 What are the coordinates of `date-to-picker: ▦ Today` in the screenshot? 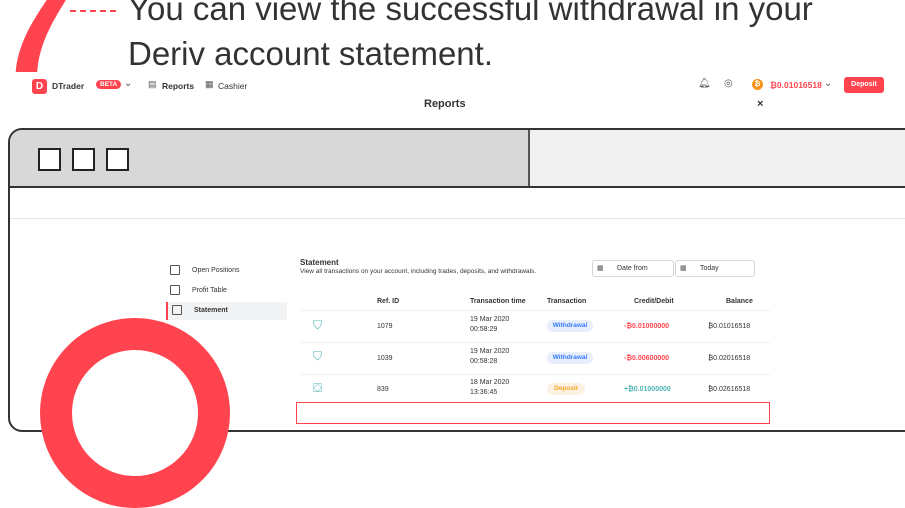 It's located at (715, 268).